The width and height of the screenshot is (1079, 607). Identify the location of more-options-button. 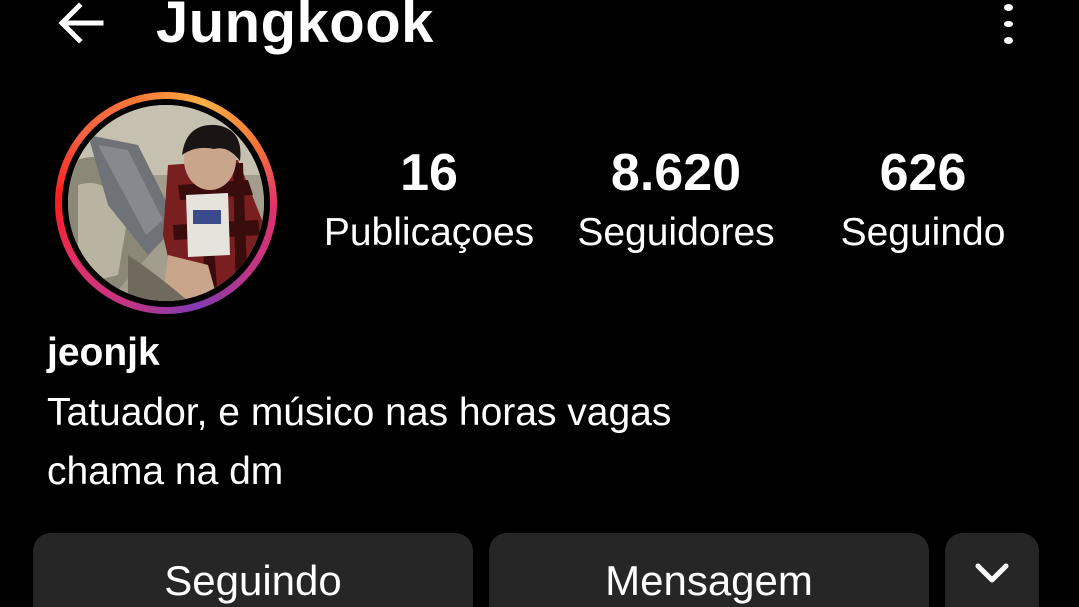
(1008, 22).